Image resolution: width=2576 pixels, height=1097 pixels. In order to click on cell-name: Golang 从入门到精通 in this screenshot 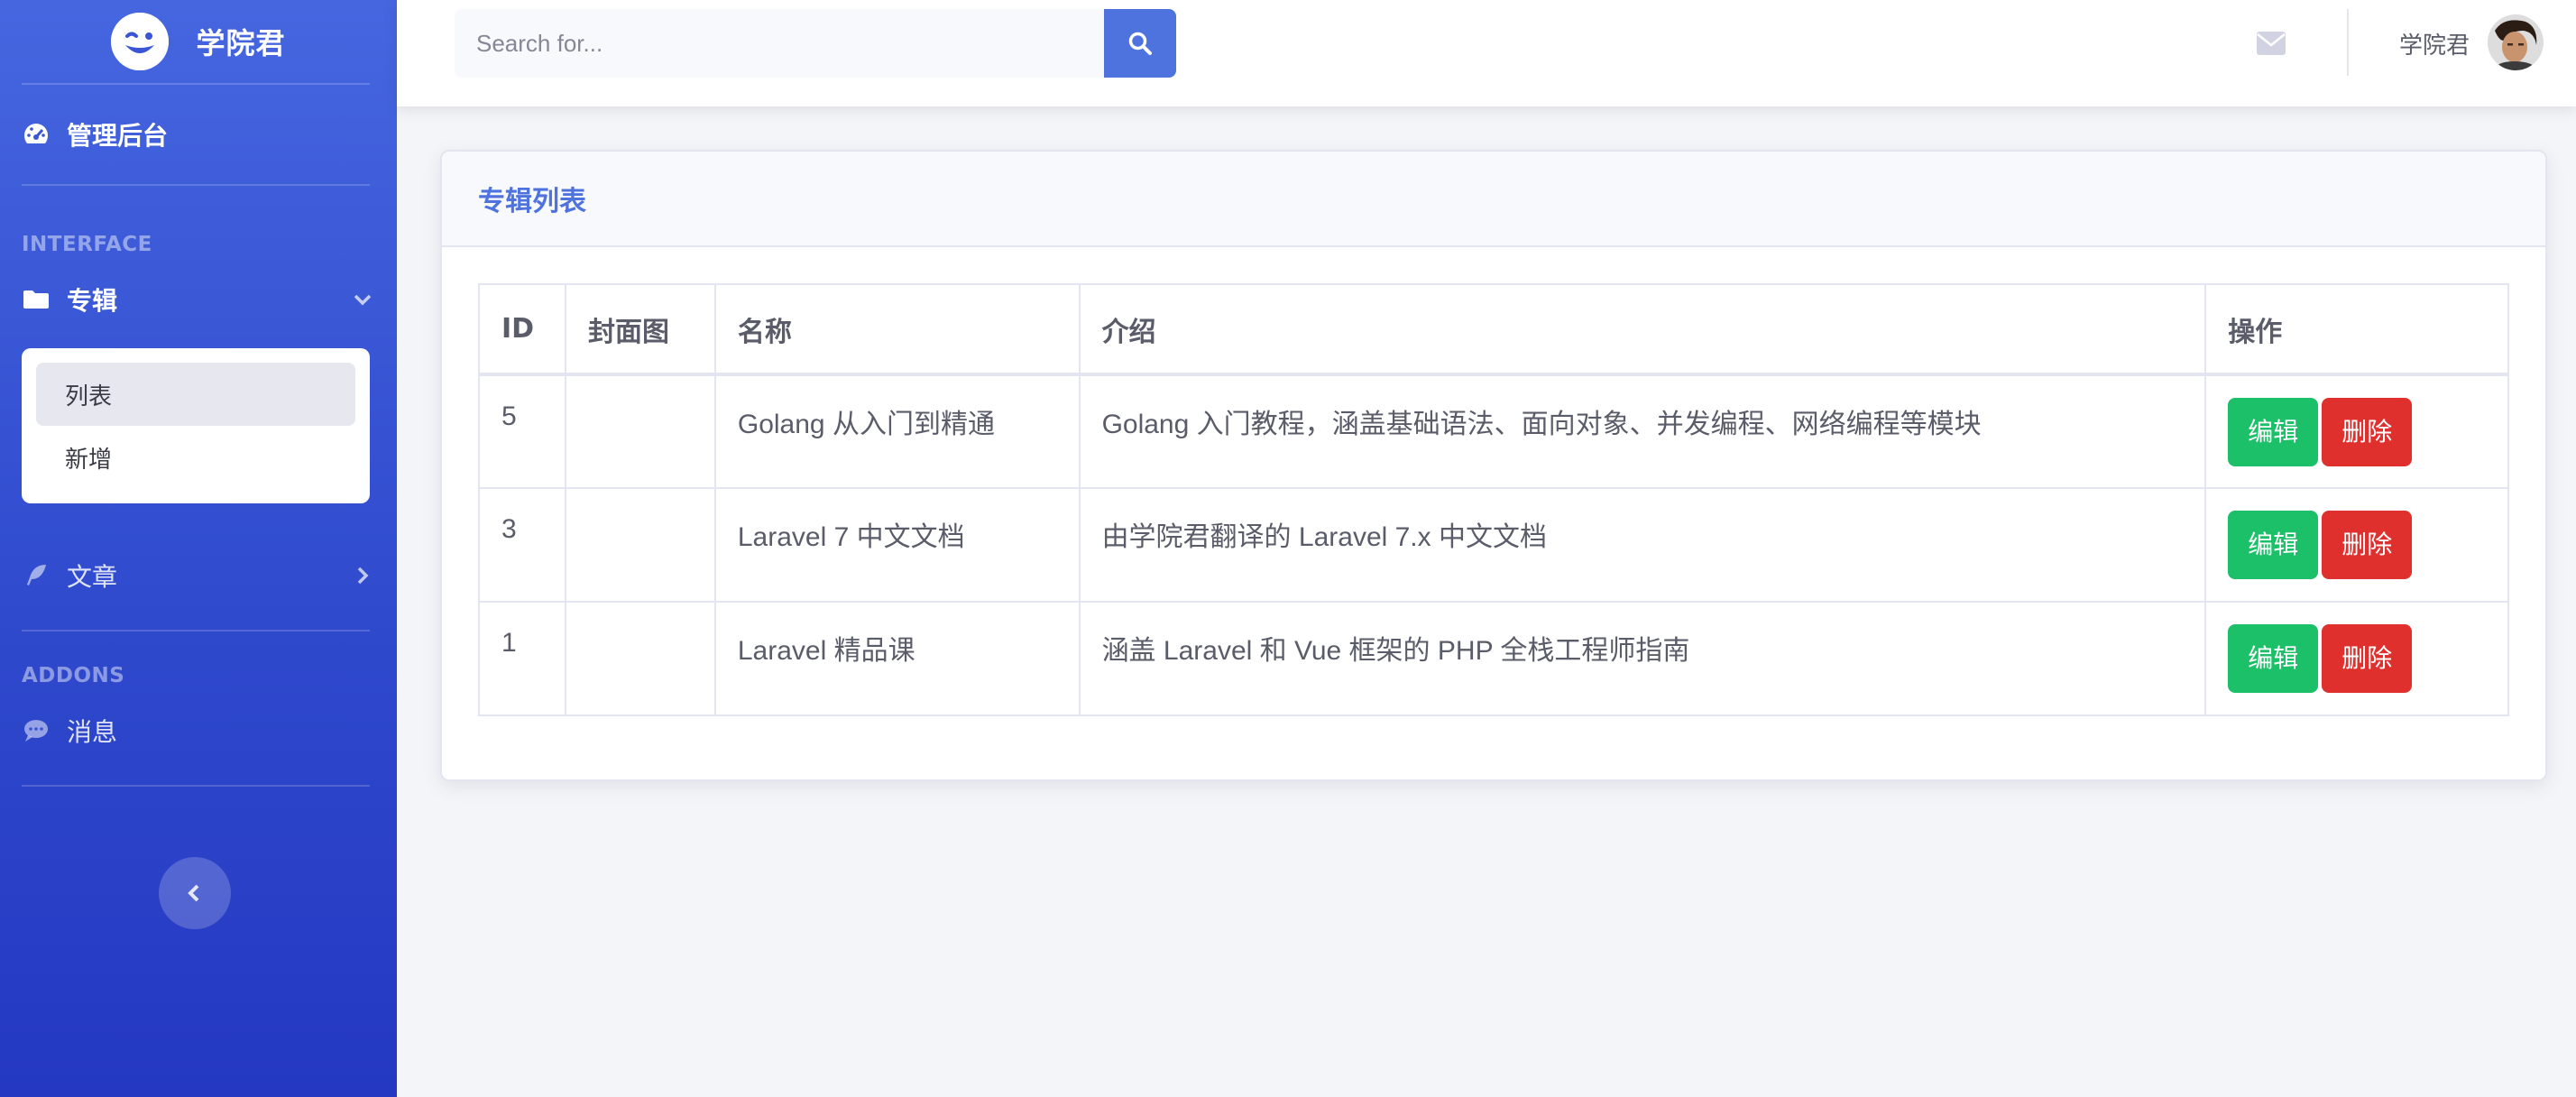, I will do `click(897, 431)`.